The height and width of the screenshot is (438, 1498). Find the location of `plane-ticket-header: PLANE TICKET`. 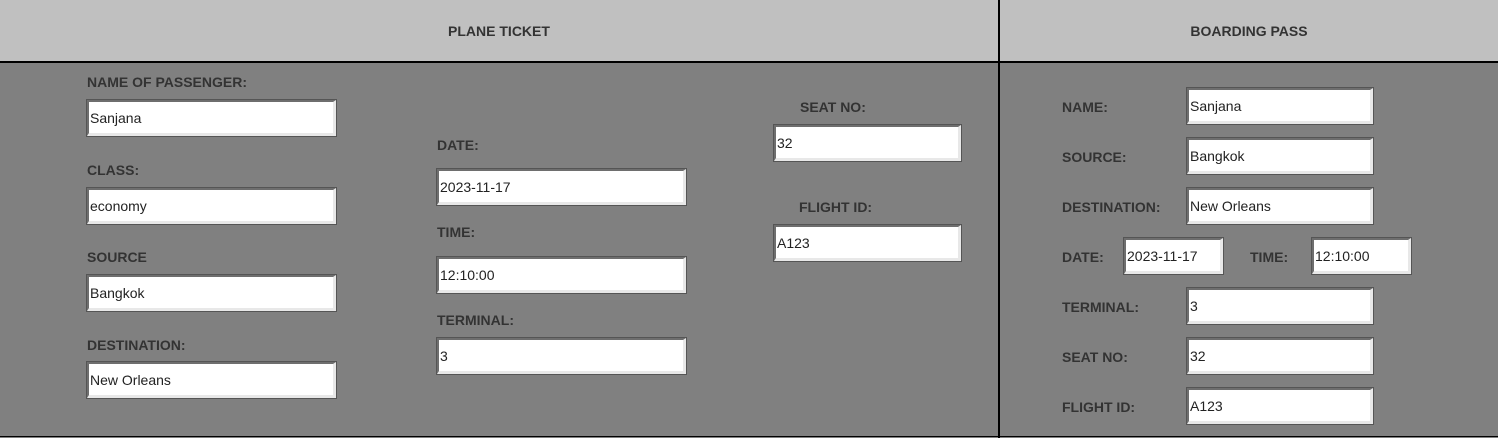

plane-ticket-header: PLANE TICKET is located at coordinates (499, 31).